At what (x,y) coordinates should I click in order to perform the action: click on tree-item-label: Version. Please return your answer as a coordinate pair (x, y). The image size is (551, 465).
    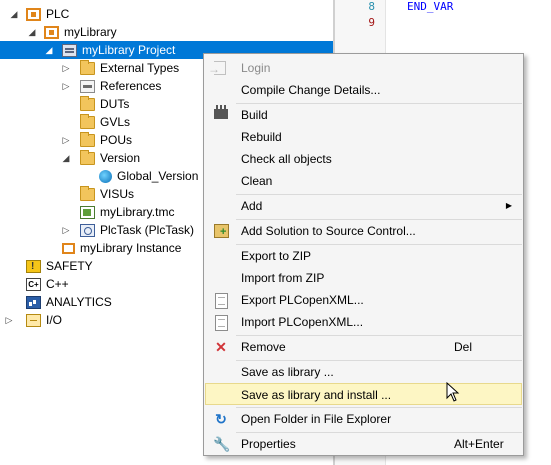
    Looking at the image, I should click on (120, 158).